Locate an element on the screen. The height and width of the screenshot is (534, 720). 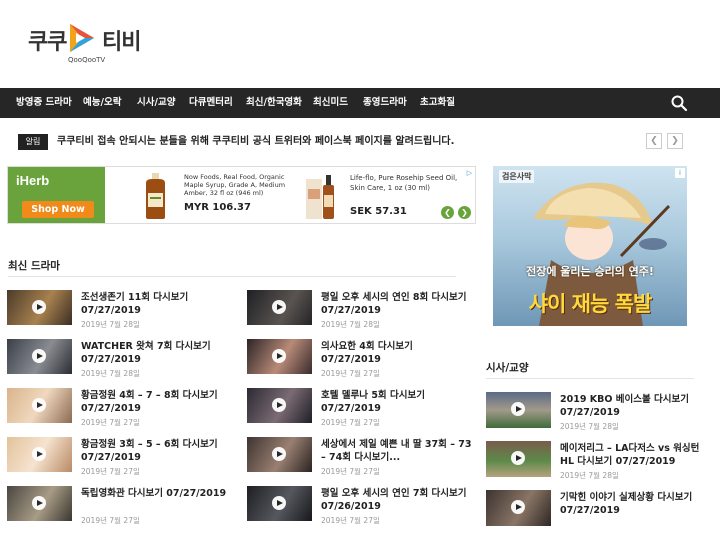
list-item: 호텔 델루나 5회 다시보기 07/27/2019 2019년 7월 27일 is located at coordinates (362, 410).